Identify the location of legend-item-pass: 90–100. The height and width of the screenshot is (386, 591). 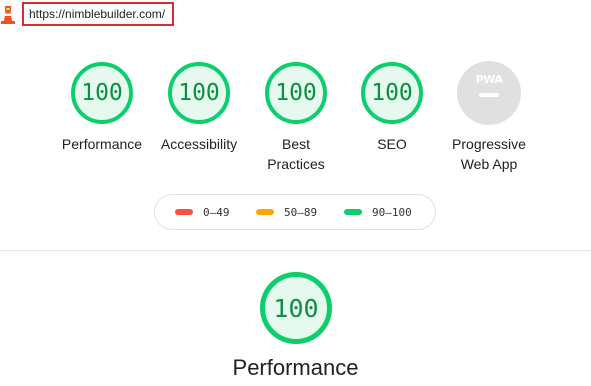
(378, 212).